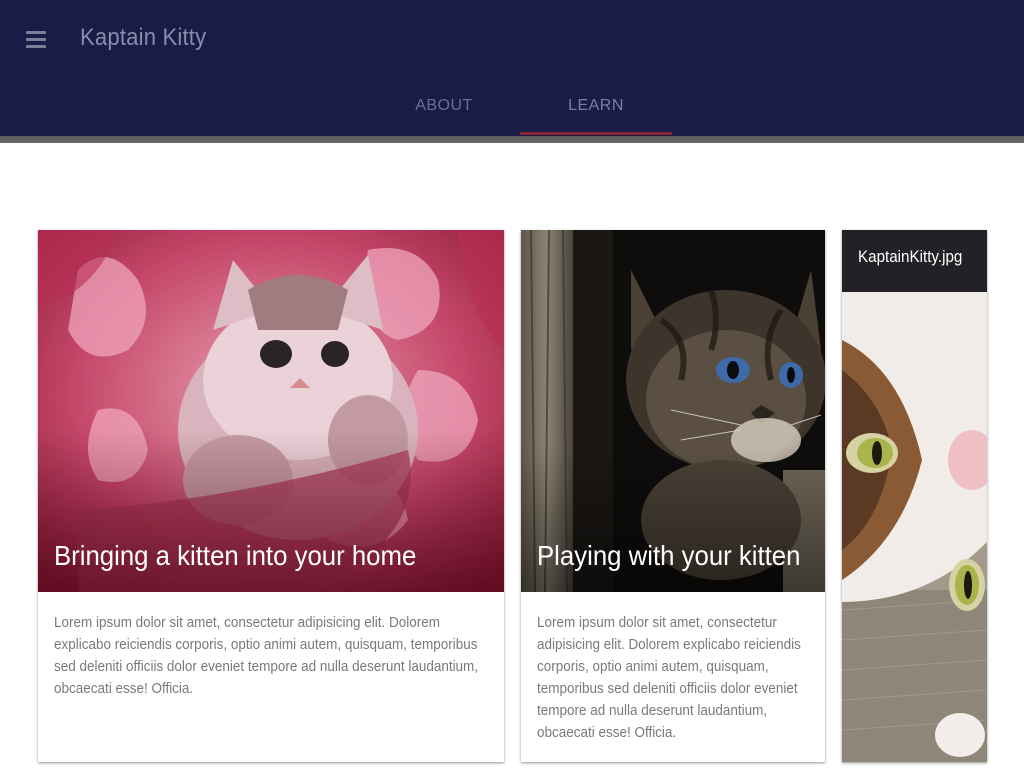  Describe the element at coordinates (444, 106) in the screenshot. I see `tab-about: ABOUT` at that location.